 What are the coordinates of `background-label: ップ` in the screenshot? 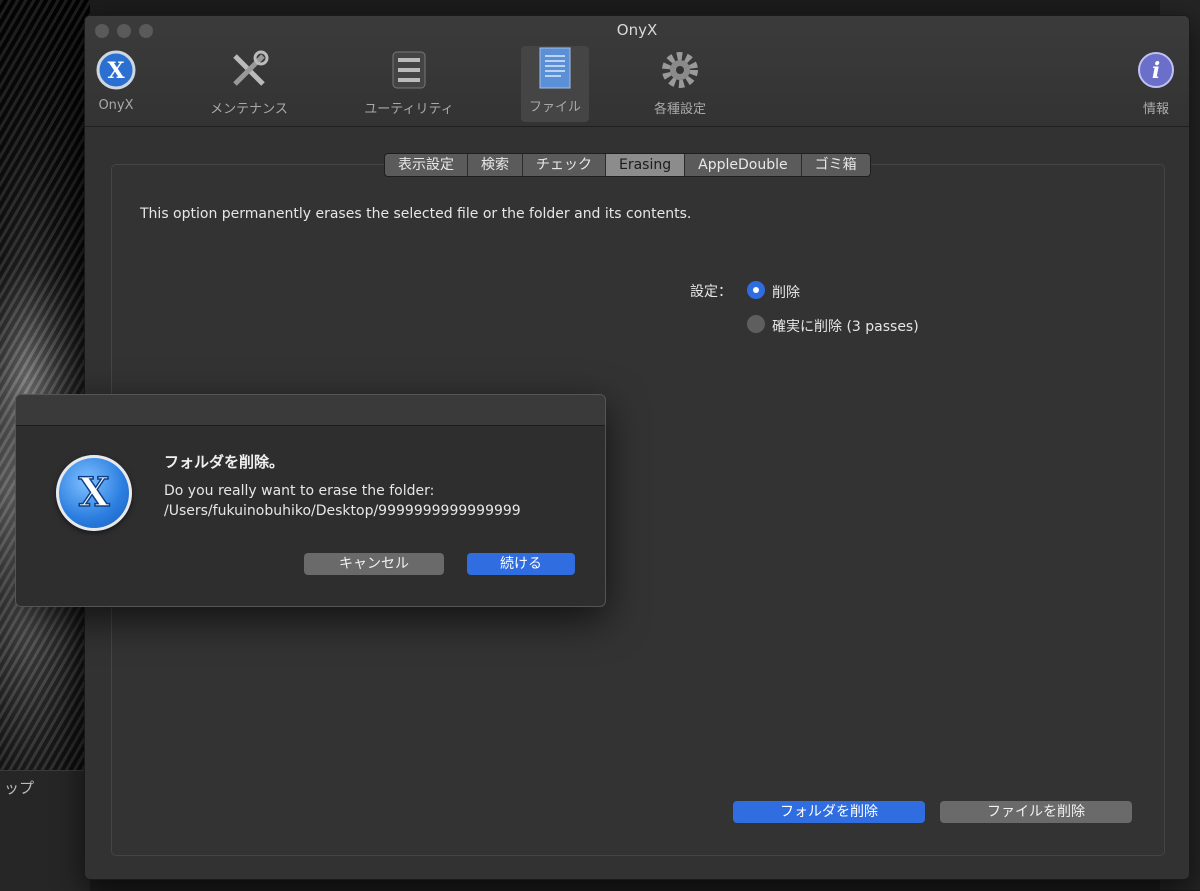 It's located at (19, 788).